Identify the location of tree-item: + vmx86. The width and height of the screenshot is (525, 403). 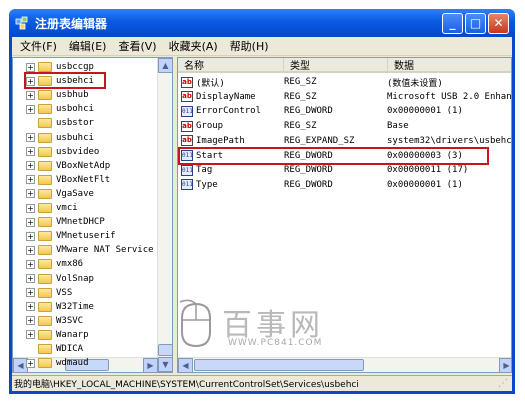
(48, 264).